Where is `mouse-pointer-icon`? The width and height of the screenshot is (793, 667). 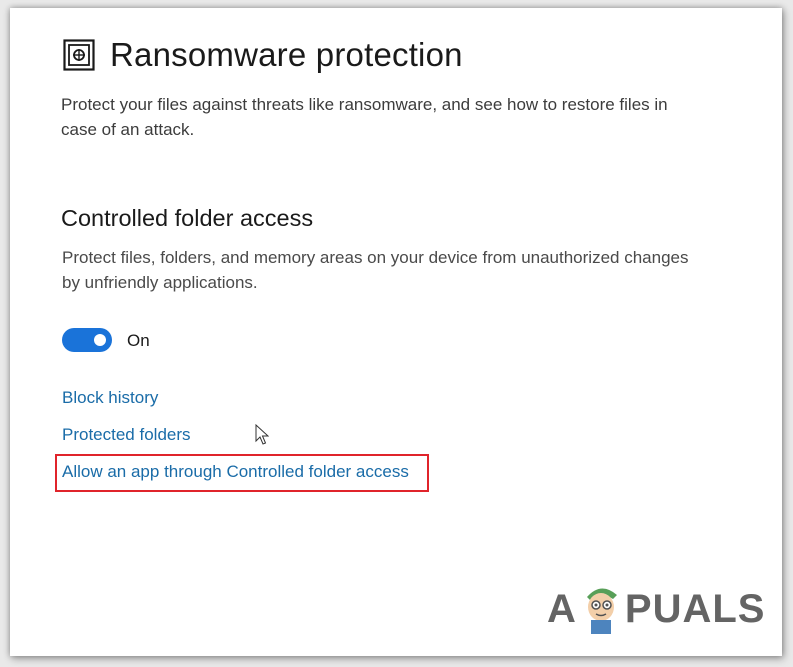 mouse-pointer-icon is located at coordinates (262, 437).